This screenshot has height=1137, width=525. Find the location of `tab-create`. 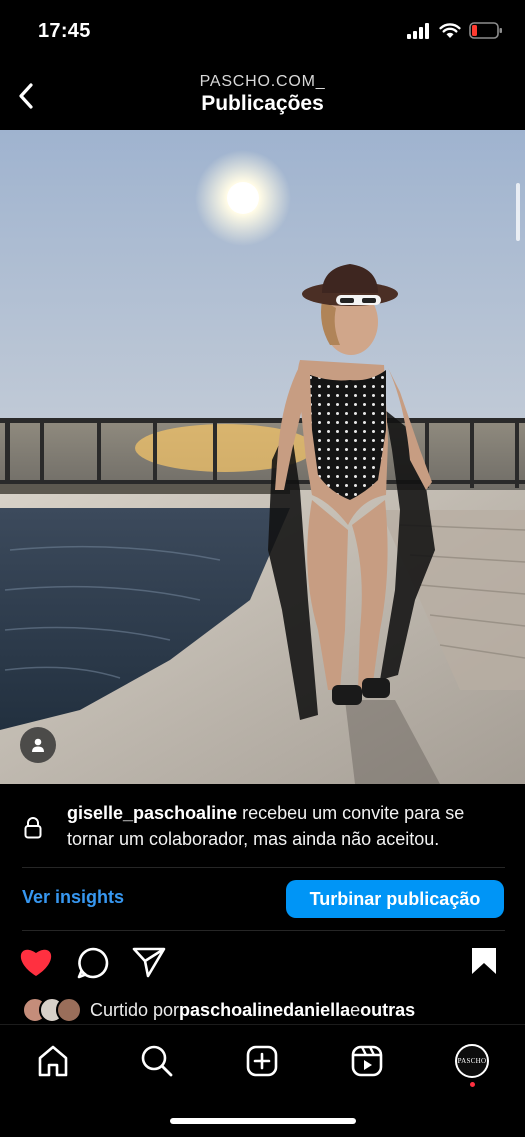

tab-create is located at coordinates (262, 1061).